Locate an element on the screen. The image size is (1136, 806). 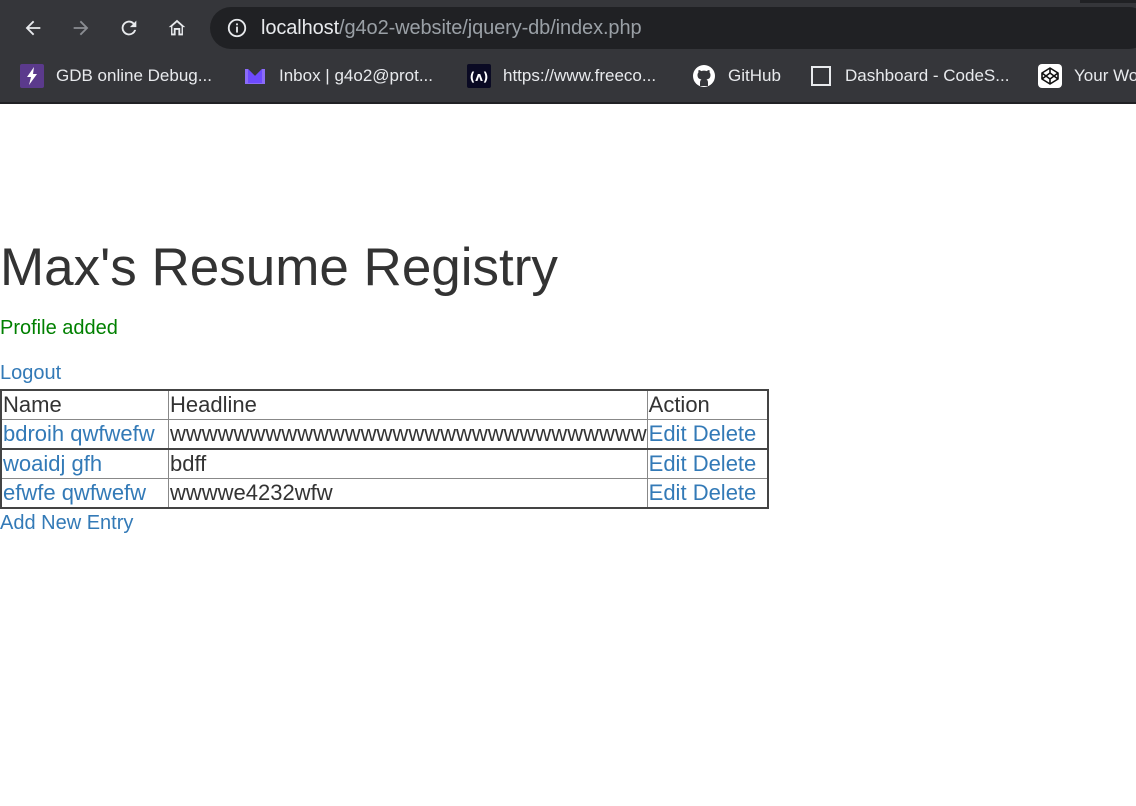
arrow-left-icon is located at coordinates (33, 28).